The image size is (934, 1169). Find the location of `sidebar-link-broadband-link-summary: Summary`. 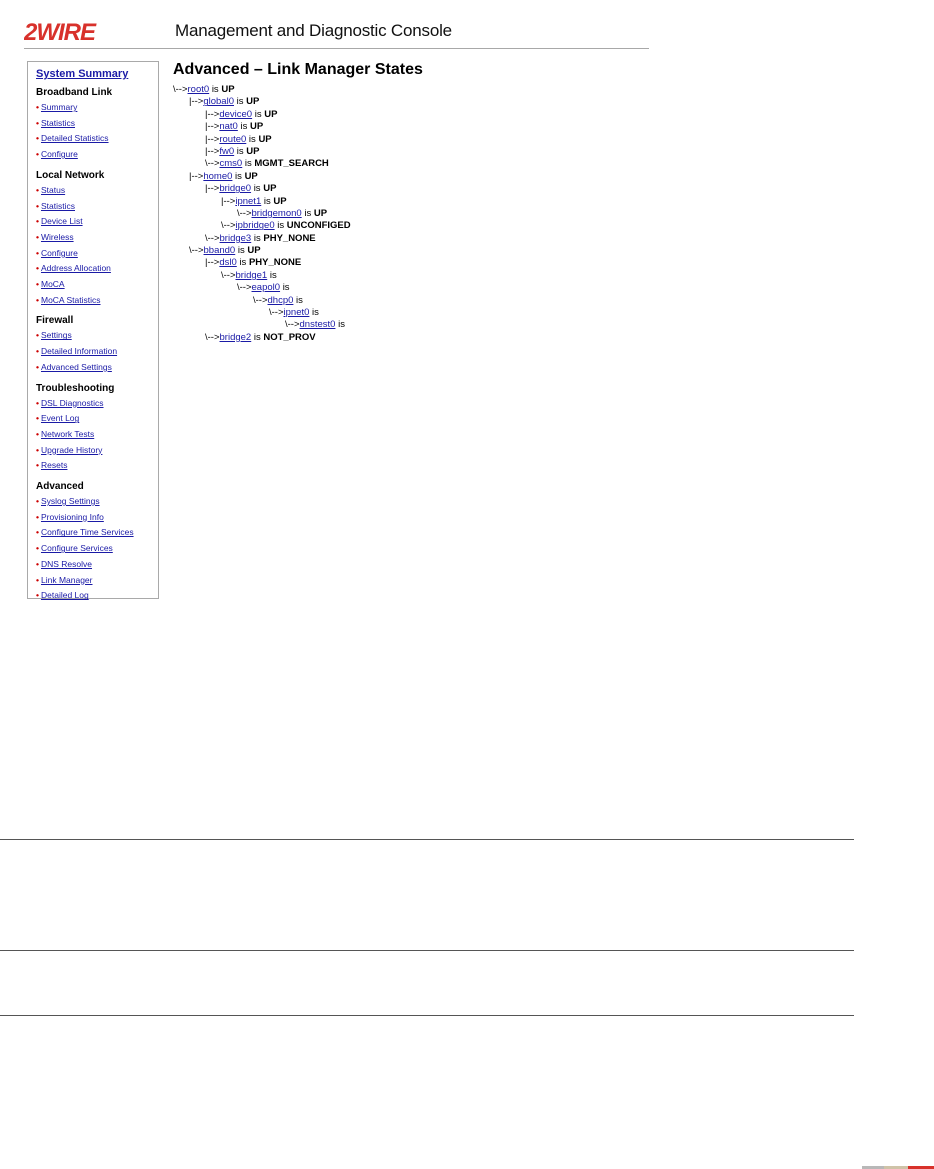

sidebar-link-broadband-link-summary: Summary is located at coordinates (59, 107).